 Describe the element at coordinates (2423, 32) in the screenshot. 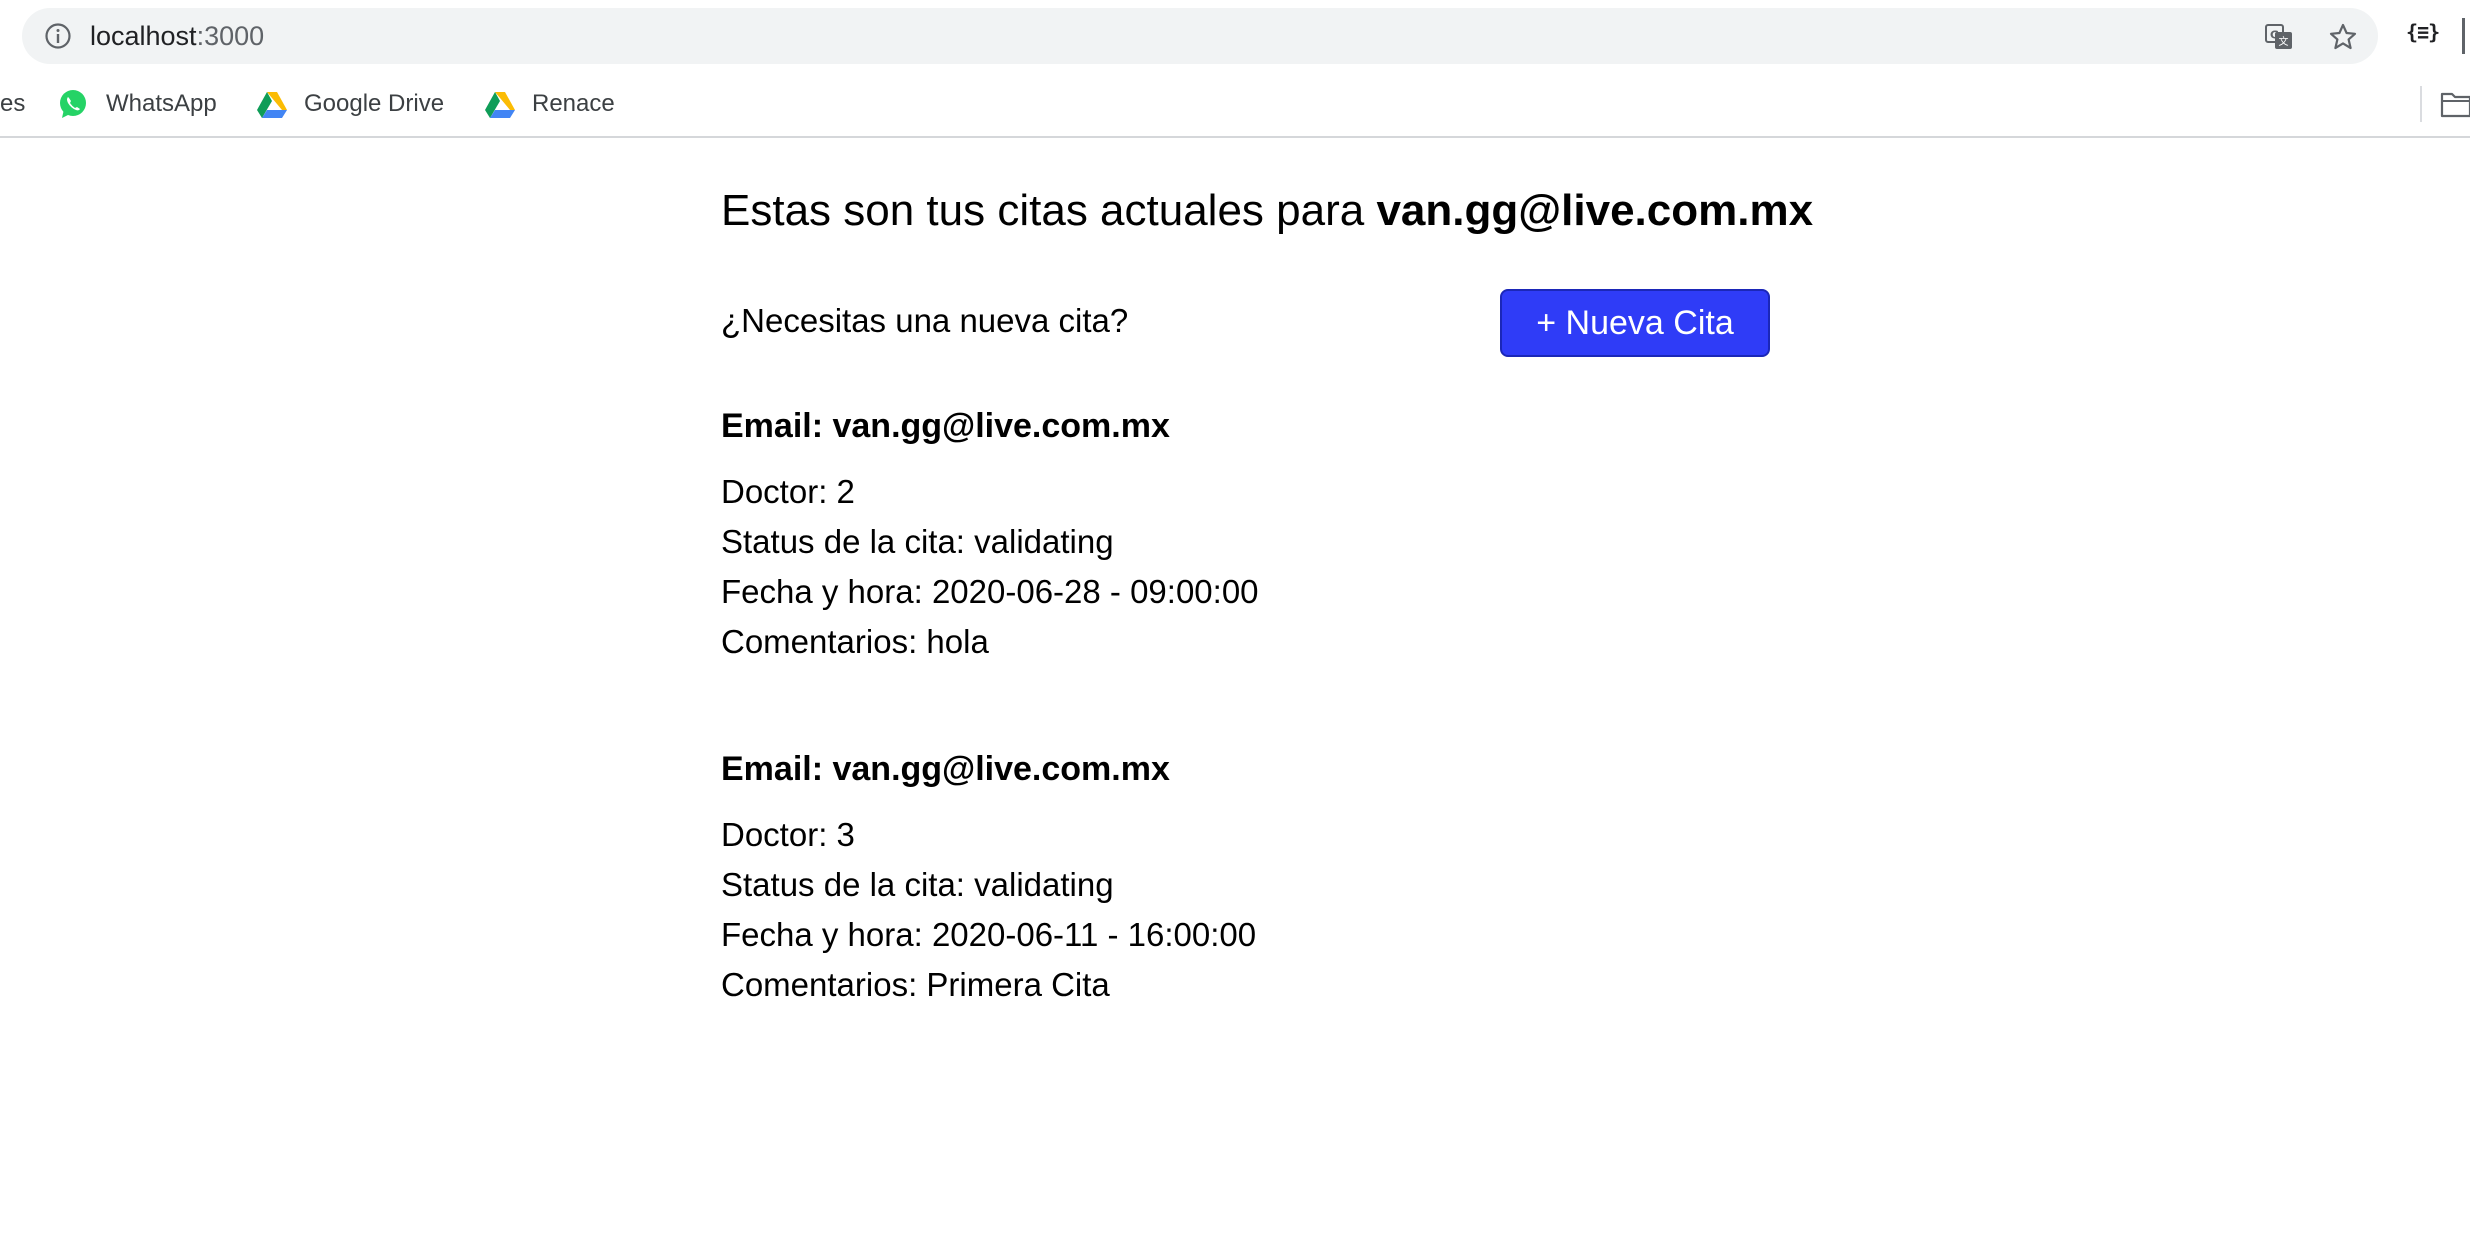

I see `extension-icon: {≡}` at that location.